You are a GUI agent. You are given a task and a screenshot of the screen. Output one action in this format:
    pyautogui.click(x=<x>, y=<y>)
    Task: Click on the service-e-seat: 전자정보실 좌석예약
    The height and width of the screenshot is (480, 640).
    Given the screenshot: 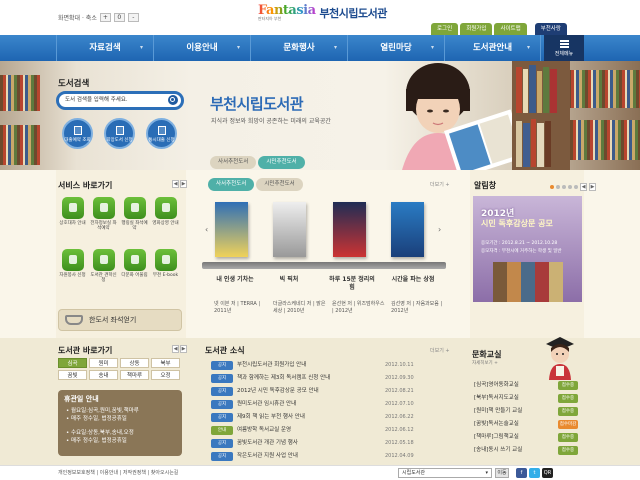 What is the action you would take?
    pyautogui.click(x=103, y=214)
    